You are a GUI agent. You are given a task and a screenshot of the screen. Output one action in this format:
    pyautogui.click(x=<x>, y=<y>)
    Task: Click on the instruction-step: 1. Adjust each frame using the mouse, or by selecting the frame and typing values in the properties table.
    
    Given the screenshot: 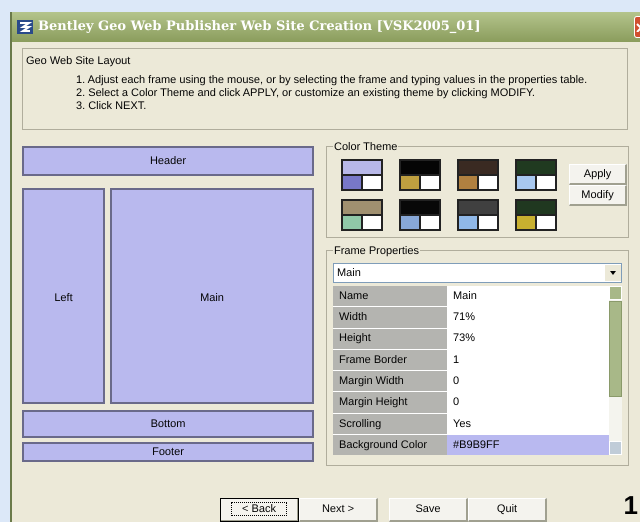 What is the action you would take?
    pyautogui.click(x=350, y=80)
    